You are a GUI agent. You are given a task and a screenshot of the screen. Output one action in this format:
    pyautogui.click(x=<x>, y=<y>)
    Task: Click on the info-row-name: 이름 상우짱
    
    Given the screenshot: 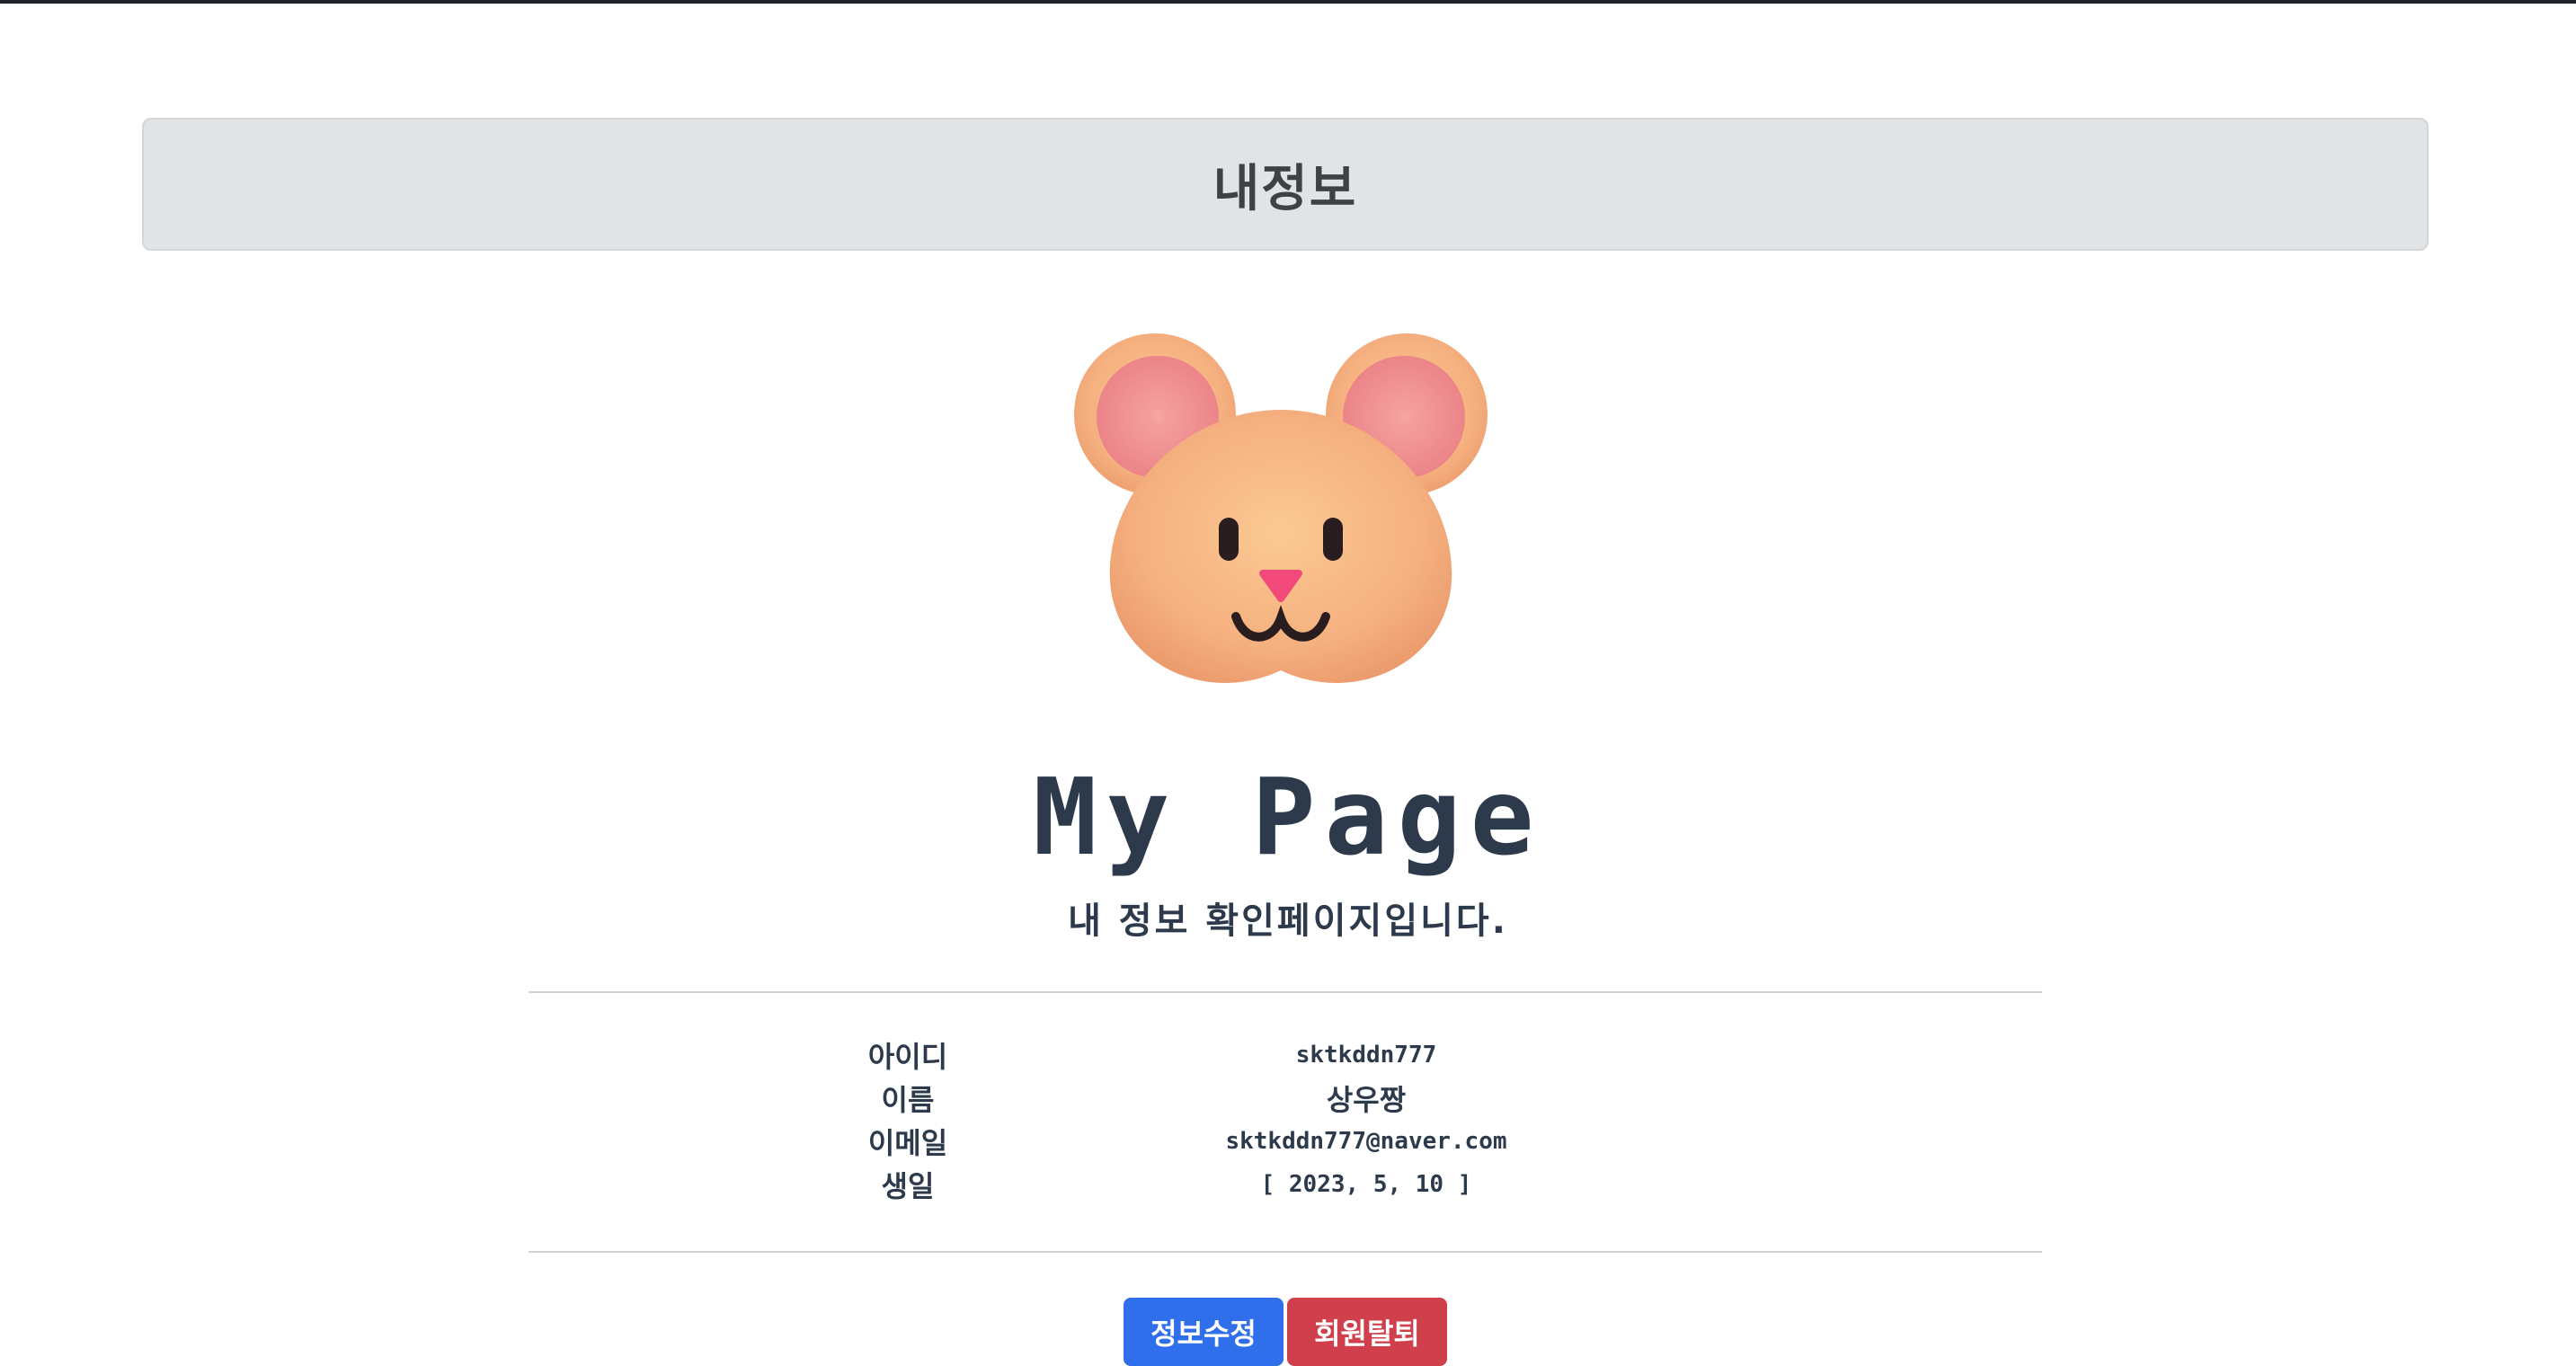 What is the action you would take?
    pyautogui.click(x=1285, y=1098)
    